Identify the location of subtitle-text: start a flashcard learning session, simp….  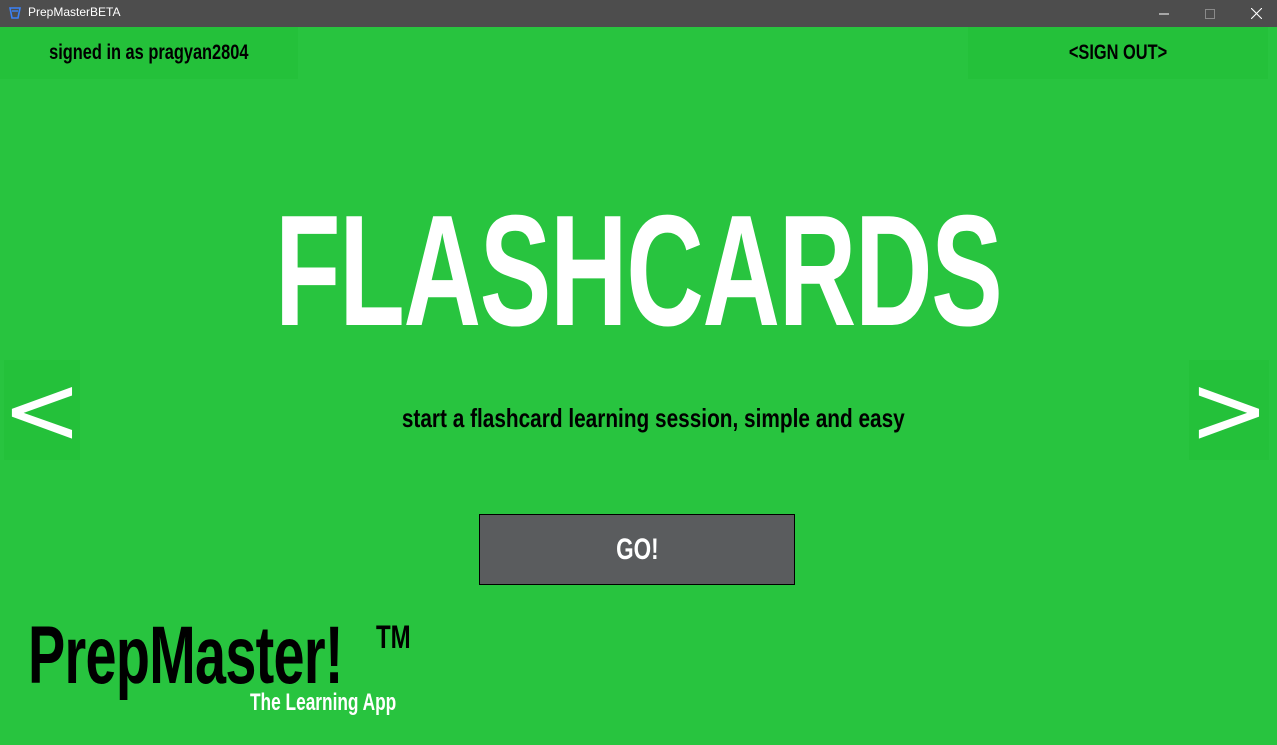
(653, 418).